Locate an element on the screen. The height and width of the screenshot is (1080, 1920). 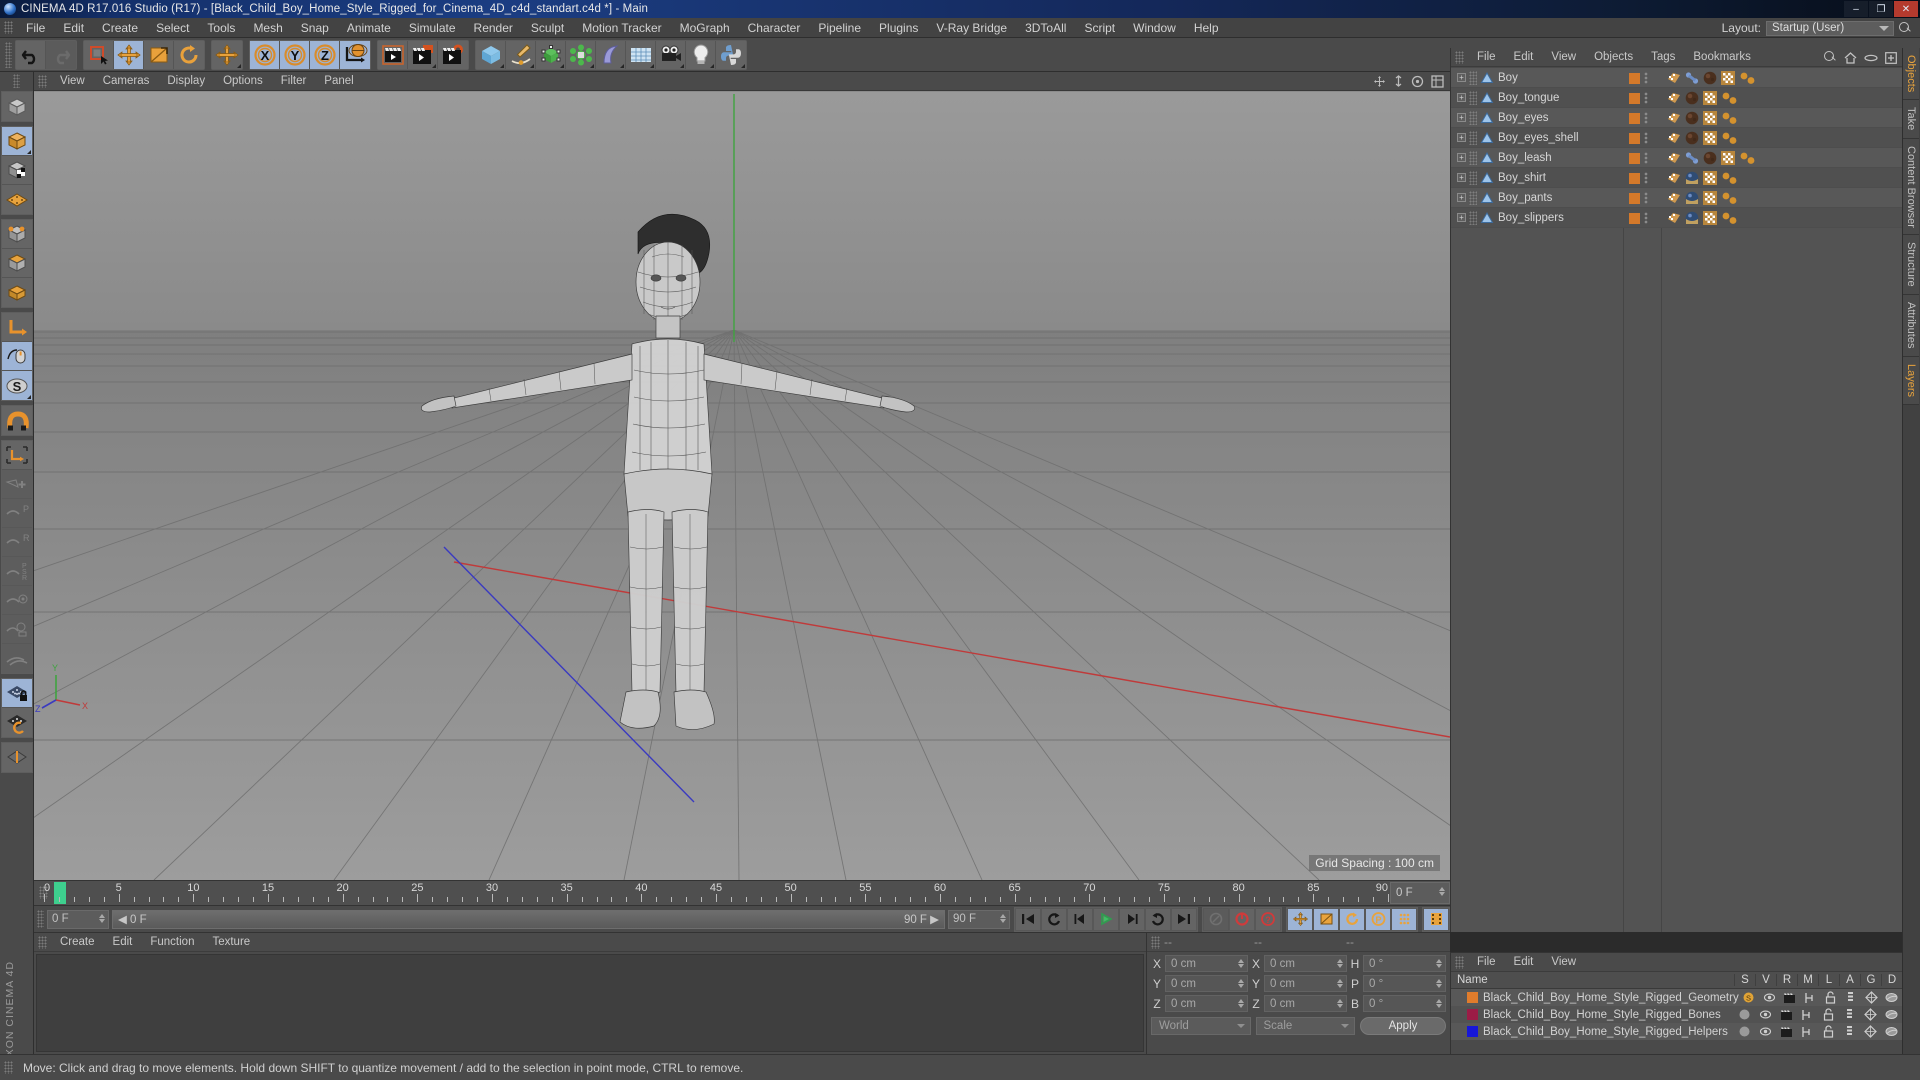
render-to-picture-viewer-button is located at coordinates (423, 54).